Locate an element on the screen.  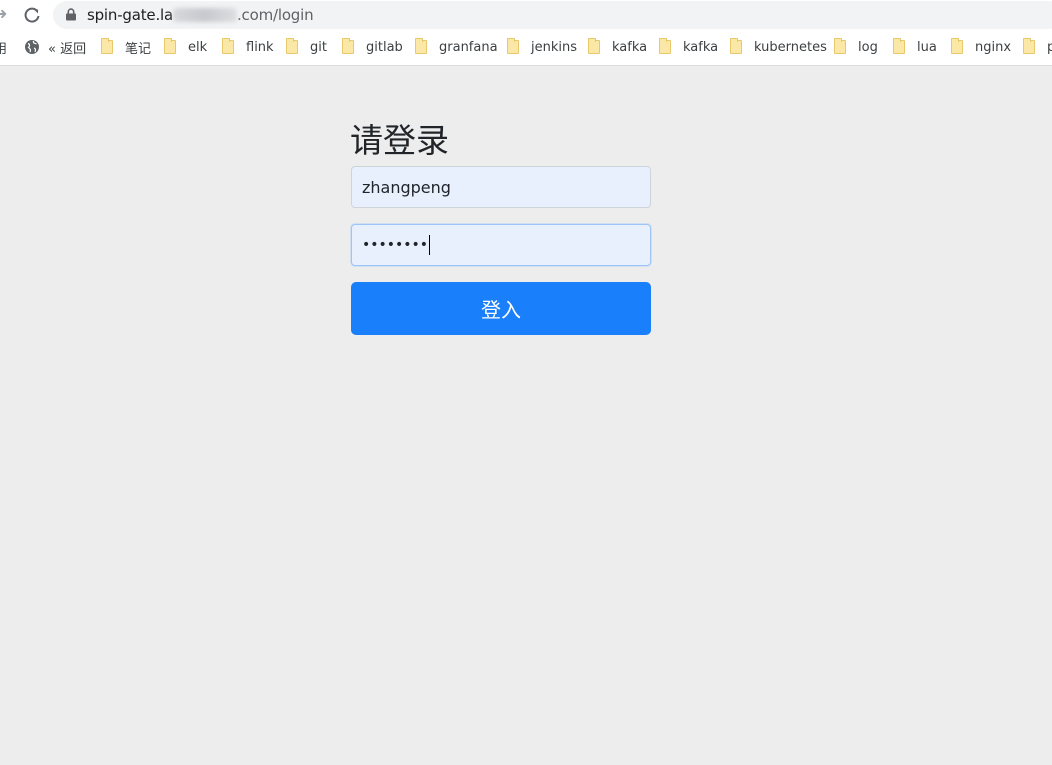
bookmark-folder: elk is located at coordinates (185, 47).